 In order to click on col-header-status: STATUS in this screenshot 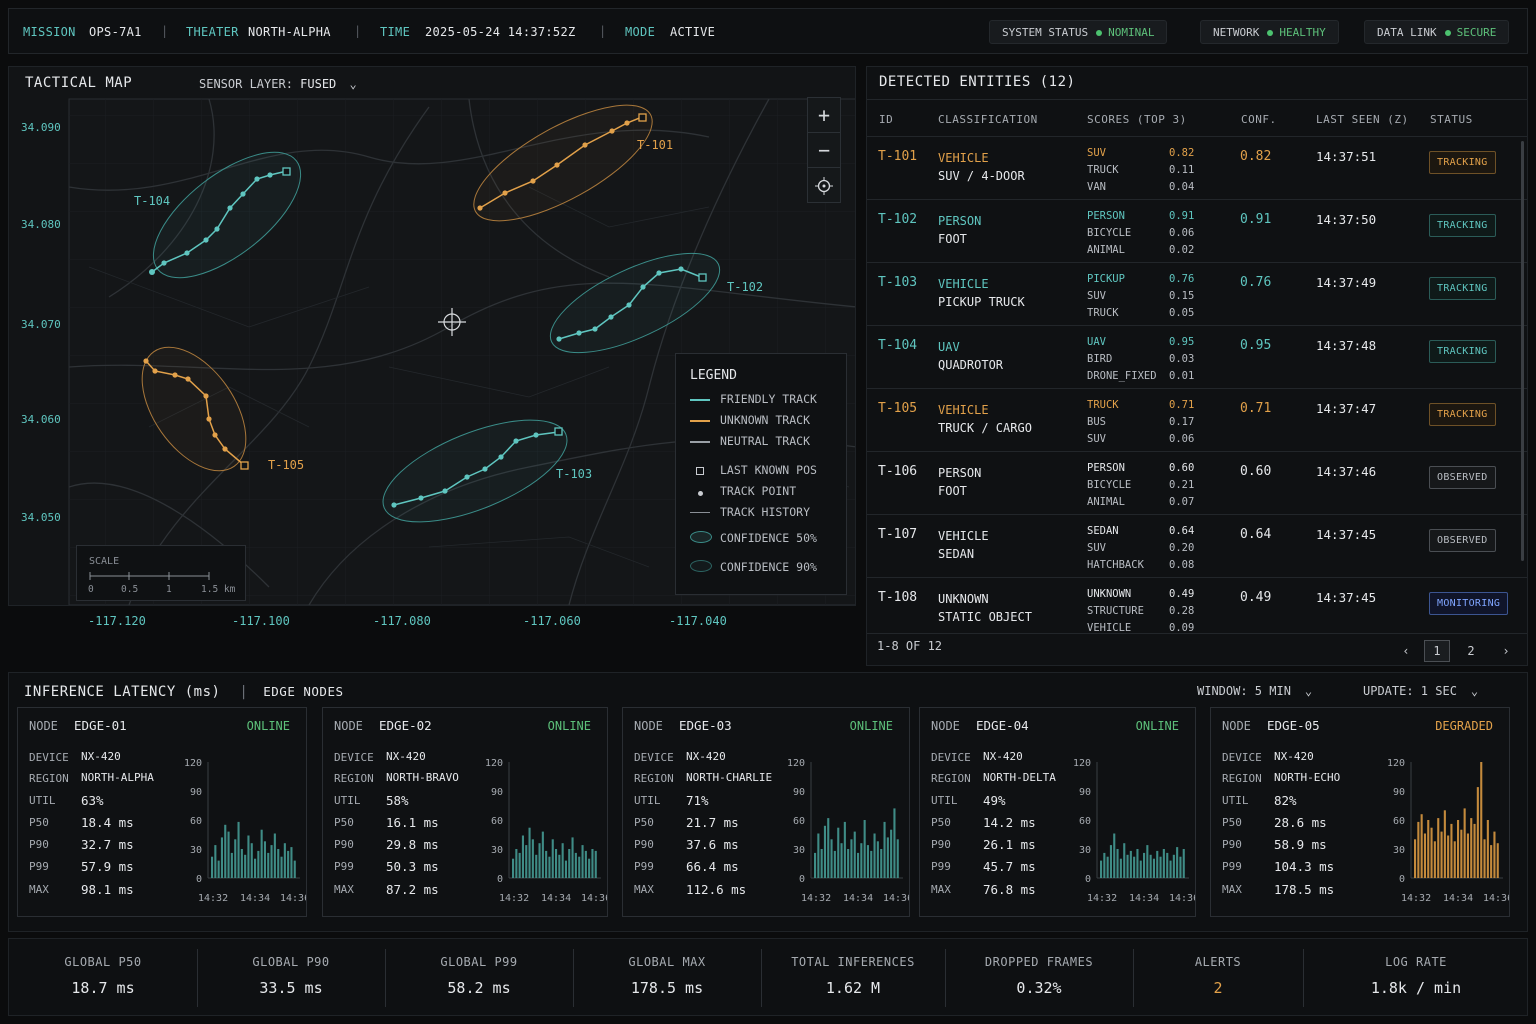, I will do `click(1451, 119)`.